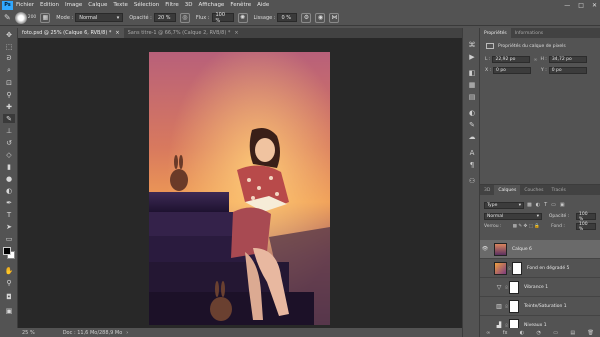  Describe the element at coordinates (513, 216) in the screenshot. I see `blend-mode-select: Normal ▾` at that location.